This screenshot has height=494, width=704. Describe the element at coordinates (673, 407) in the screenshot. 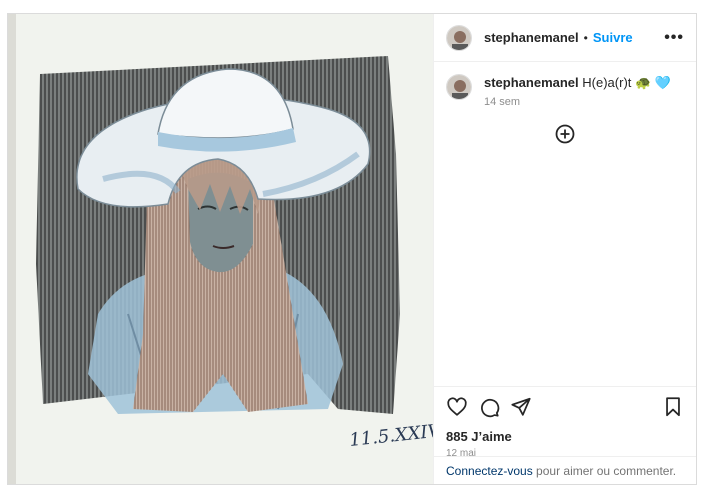

I see `bookmark-icon` at that location.